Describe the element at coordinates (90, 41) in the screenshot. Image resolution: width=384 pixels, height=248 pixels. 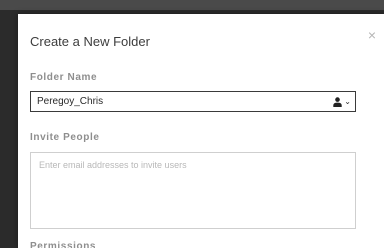
I see `dialog-title: Create a New Folder` at that location.